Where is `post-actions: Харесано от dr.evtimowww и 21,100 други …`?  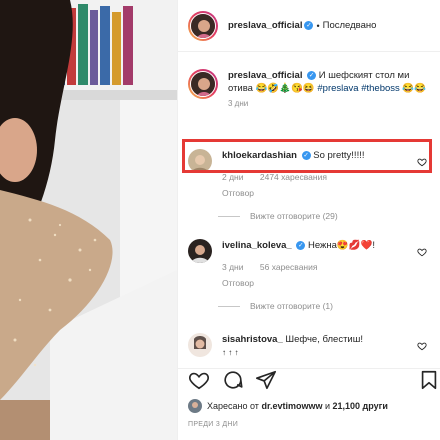
post-actions: Харесано от dr.evtimowww и 21,100 други … is located at coordinates (309, 404).